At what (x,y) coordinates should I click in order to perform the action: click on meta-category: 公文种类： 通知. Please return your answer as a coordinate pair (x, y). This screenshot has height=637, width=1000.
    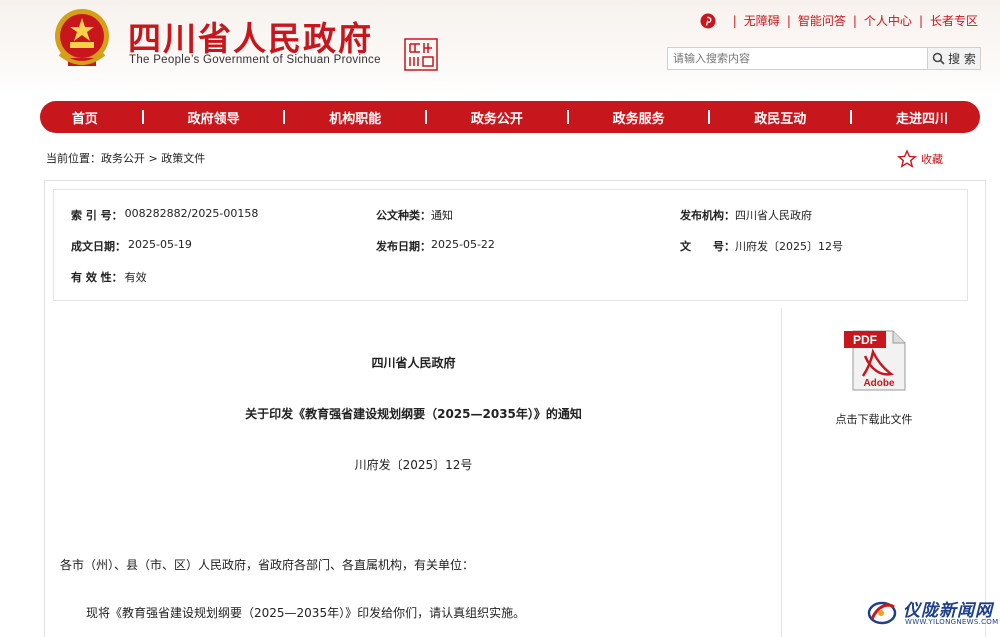
    Looking at the image, I should click on (414, 215).